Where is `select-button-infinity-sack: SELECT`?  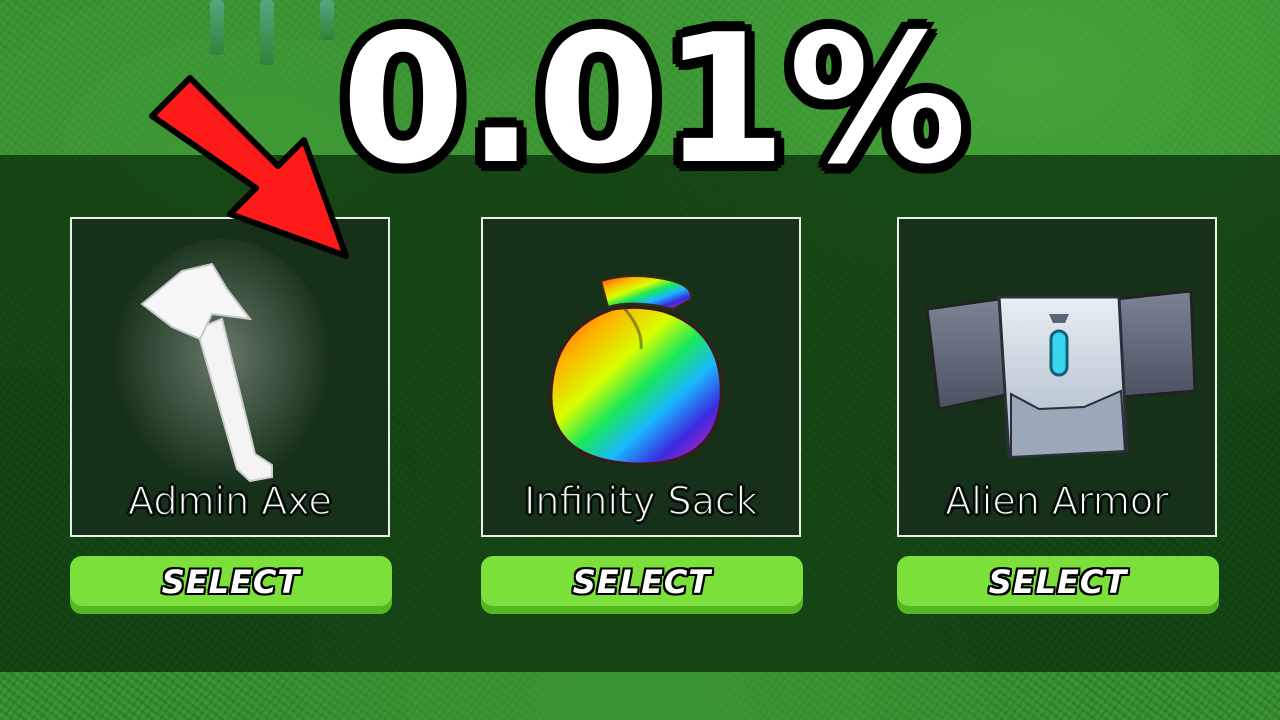
select-button-infinity-sack: SELECT is located at coordinates (642, 585).